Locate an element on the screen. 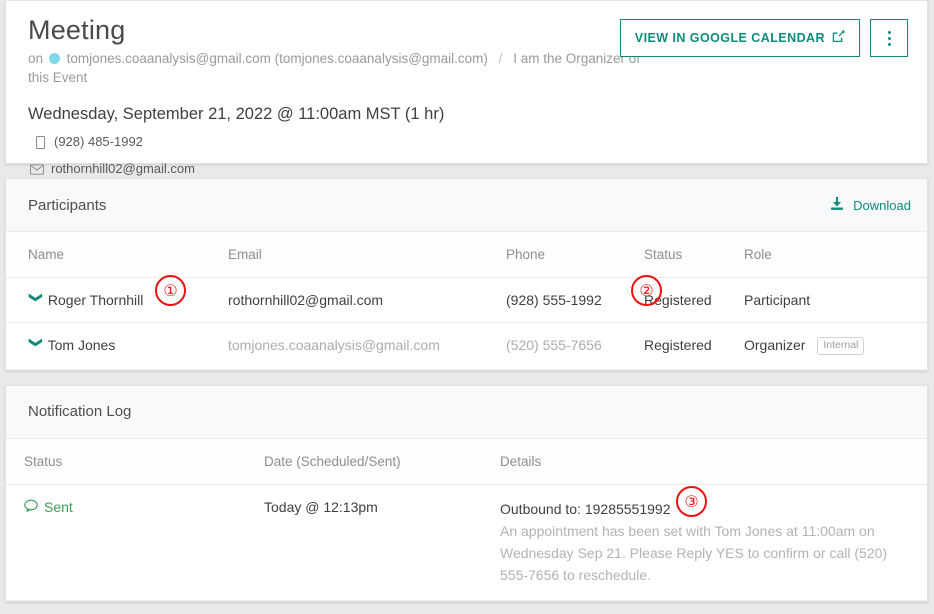  participant-name-cell: ❯ Roger Thornhill is located at coordinates (117, 300).